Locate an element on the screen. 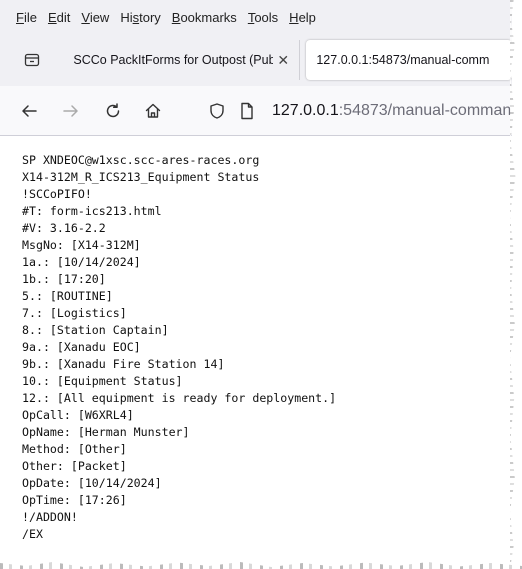  message-line: MsgNo: [X14-312M] is located at coordinates (81, 245).